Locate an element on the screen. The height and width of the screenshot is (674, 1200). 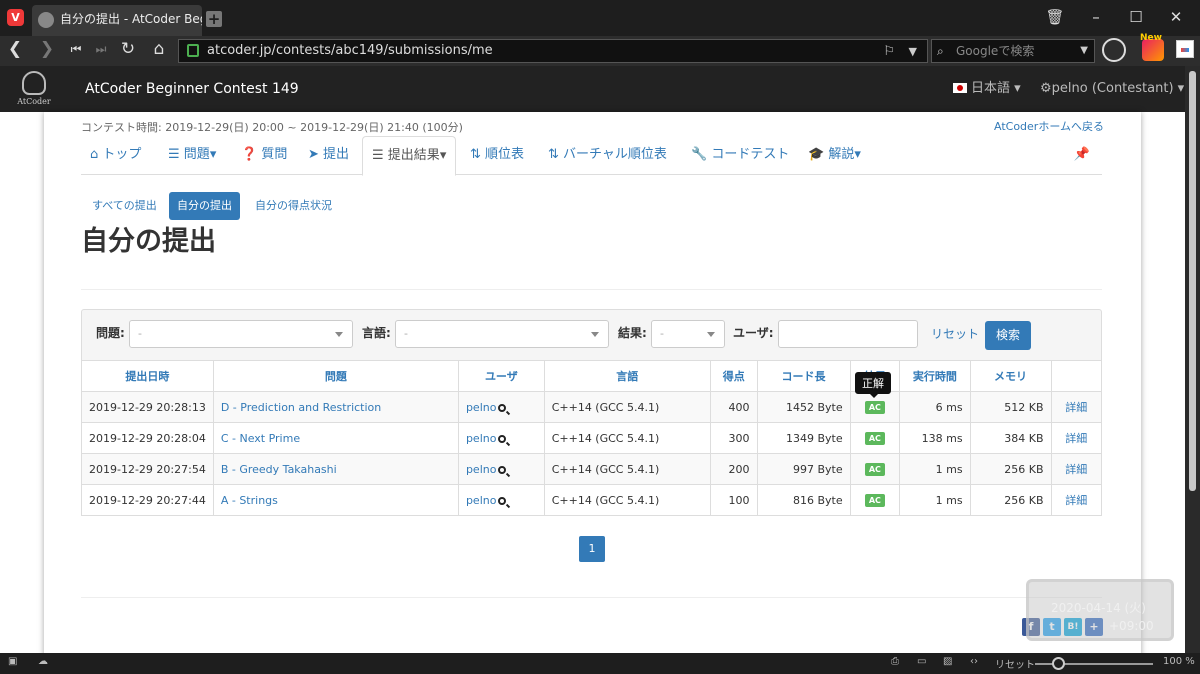
back-button: ❮ is located at coordinates (15, 49).